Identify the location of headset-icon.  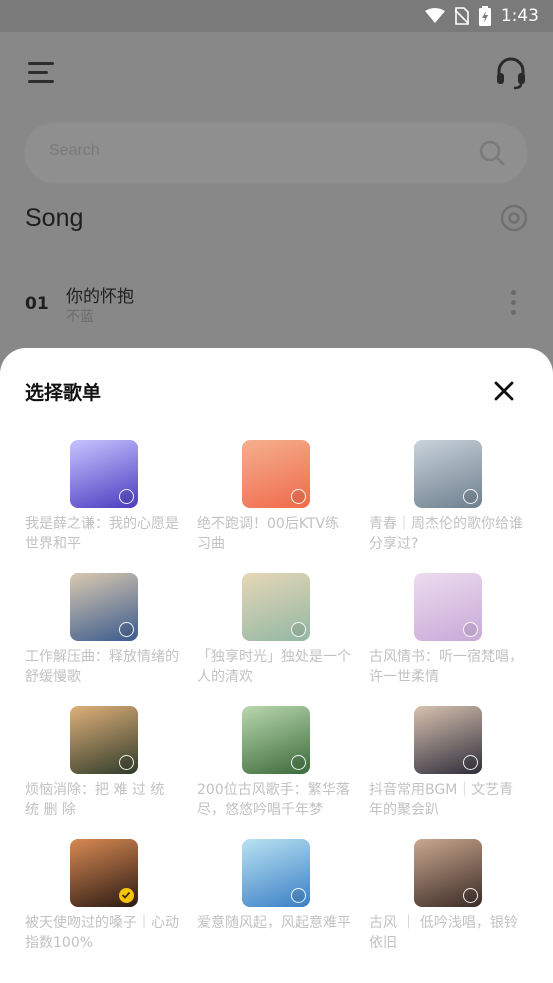
(511, 73).